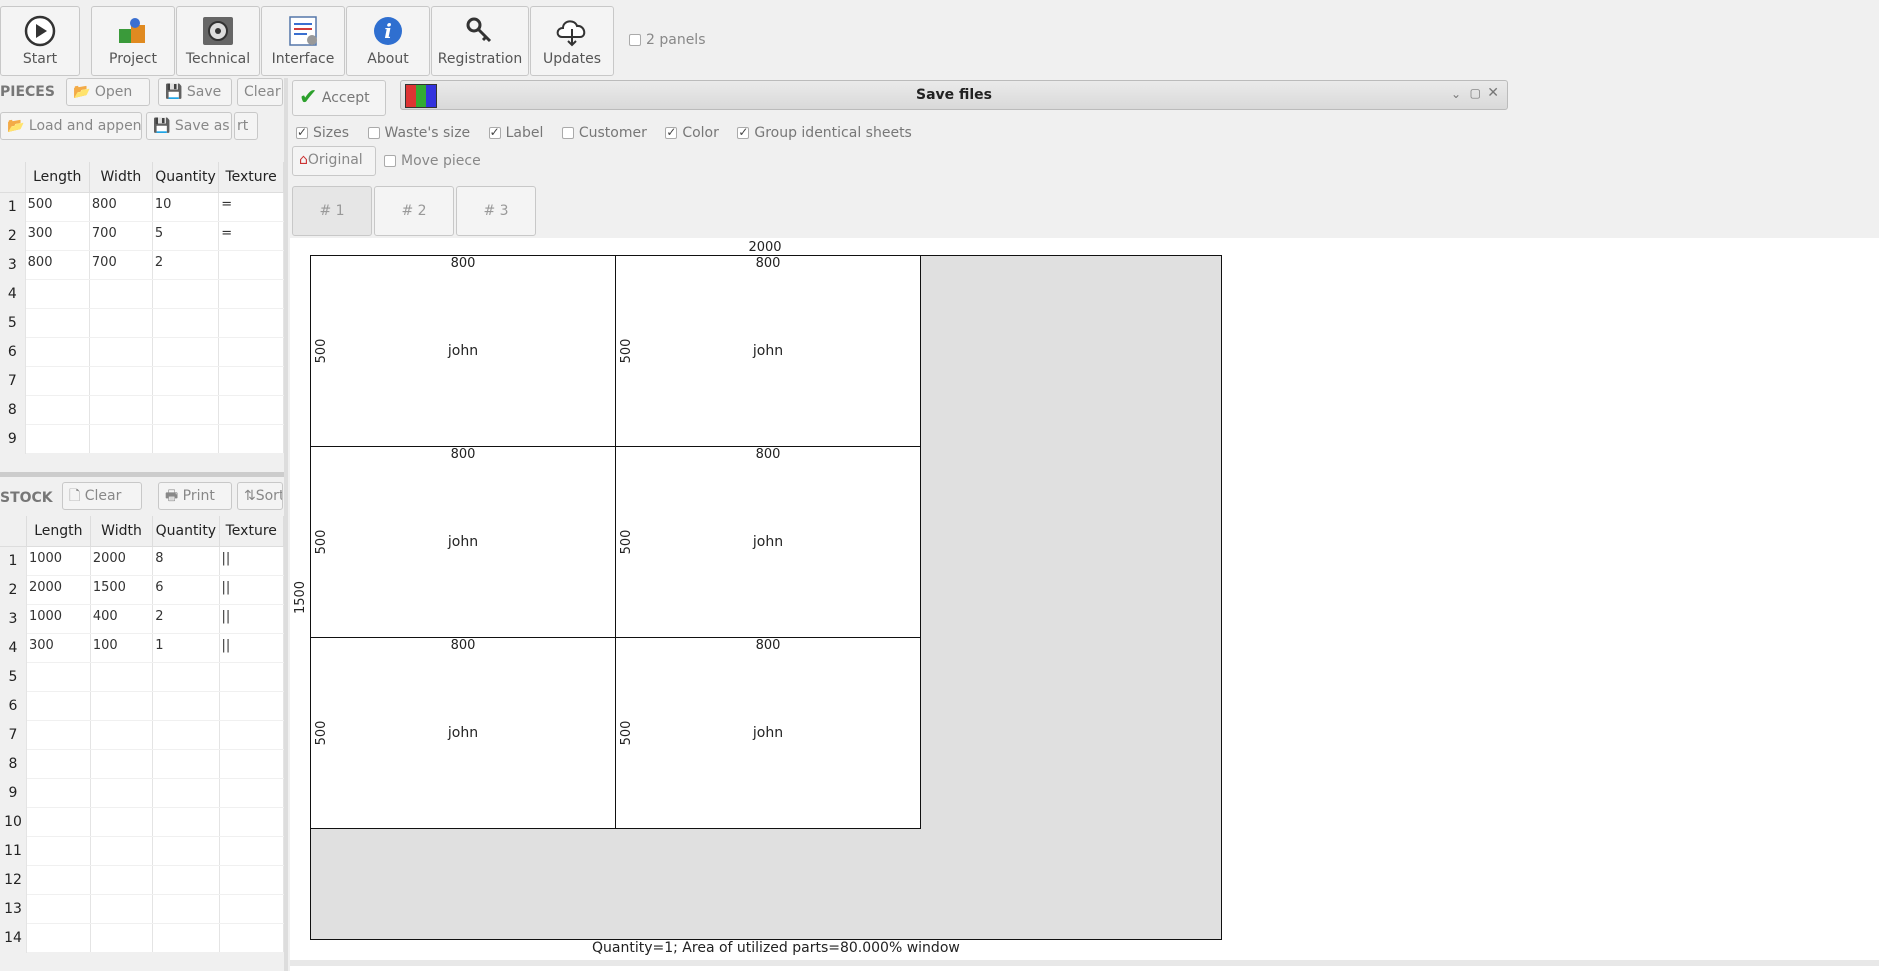 The width and height of the screenshot is (1879, 971). I want to click on texture-cell: ||, so click(251, 619).